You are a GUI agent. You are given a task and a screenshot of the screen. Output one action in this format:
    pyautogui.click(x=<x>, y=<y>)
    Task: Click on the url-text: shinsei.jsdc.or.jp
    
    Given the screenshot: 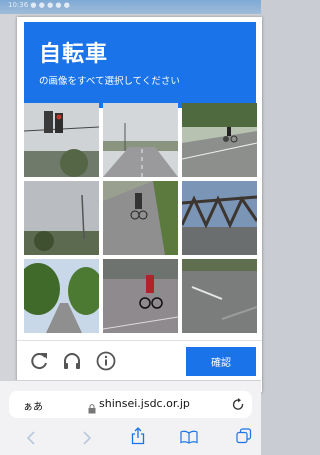 What is the action you would take?
    pyautogui.click(x=144, y=403)
    